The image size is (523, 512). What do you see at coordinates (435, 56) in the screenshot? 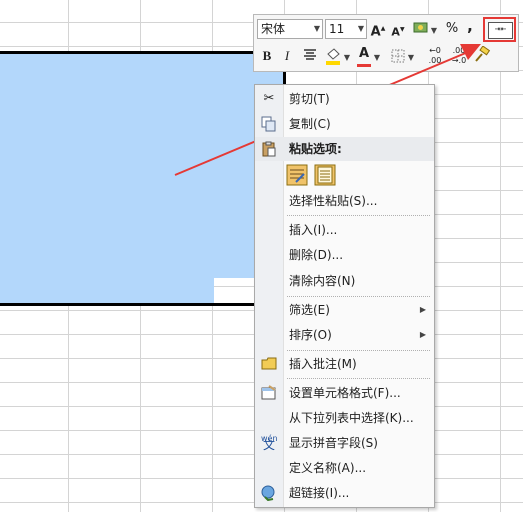
I see `increase-decimal-icon: ←0.00` at bounding box center [435, 56].